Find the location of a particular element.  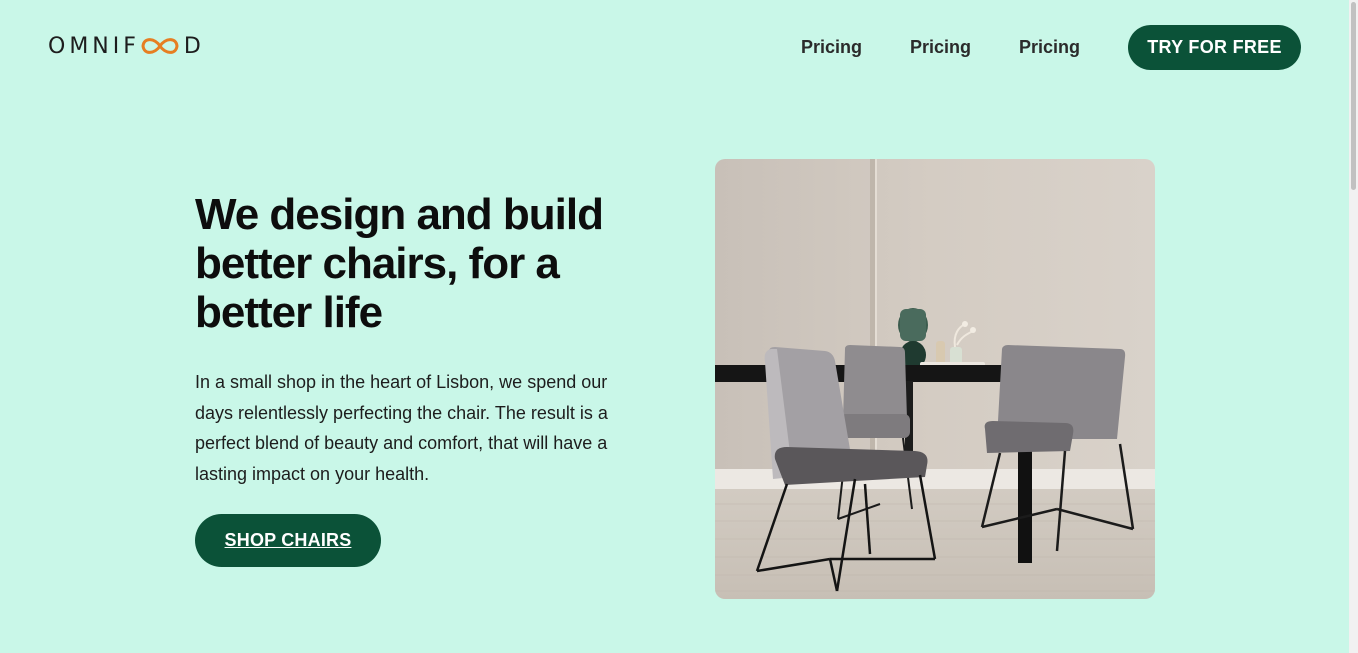

scrollbar-thumb is located at coordinates (1353, 96).